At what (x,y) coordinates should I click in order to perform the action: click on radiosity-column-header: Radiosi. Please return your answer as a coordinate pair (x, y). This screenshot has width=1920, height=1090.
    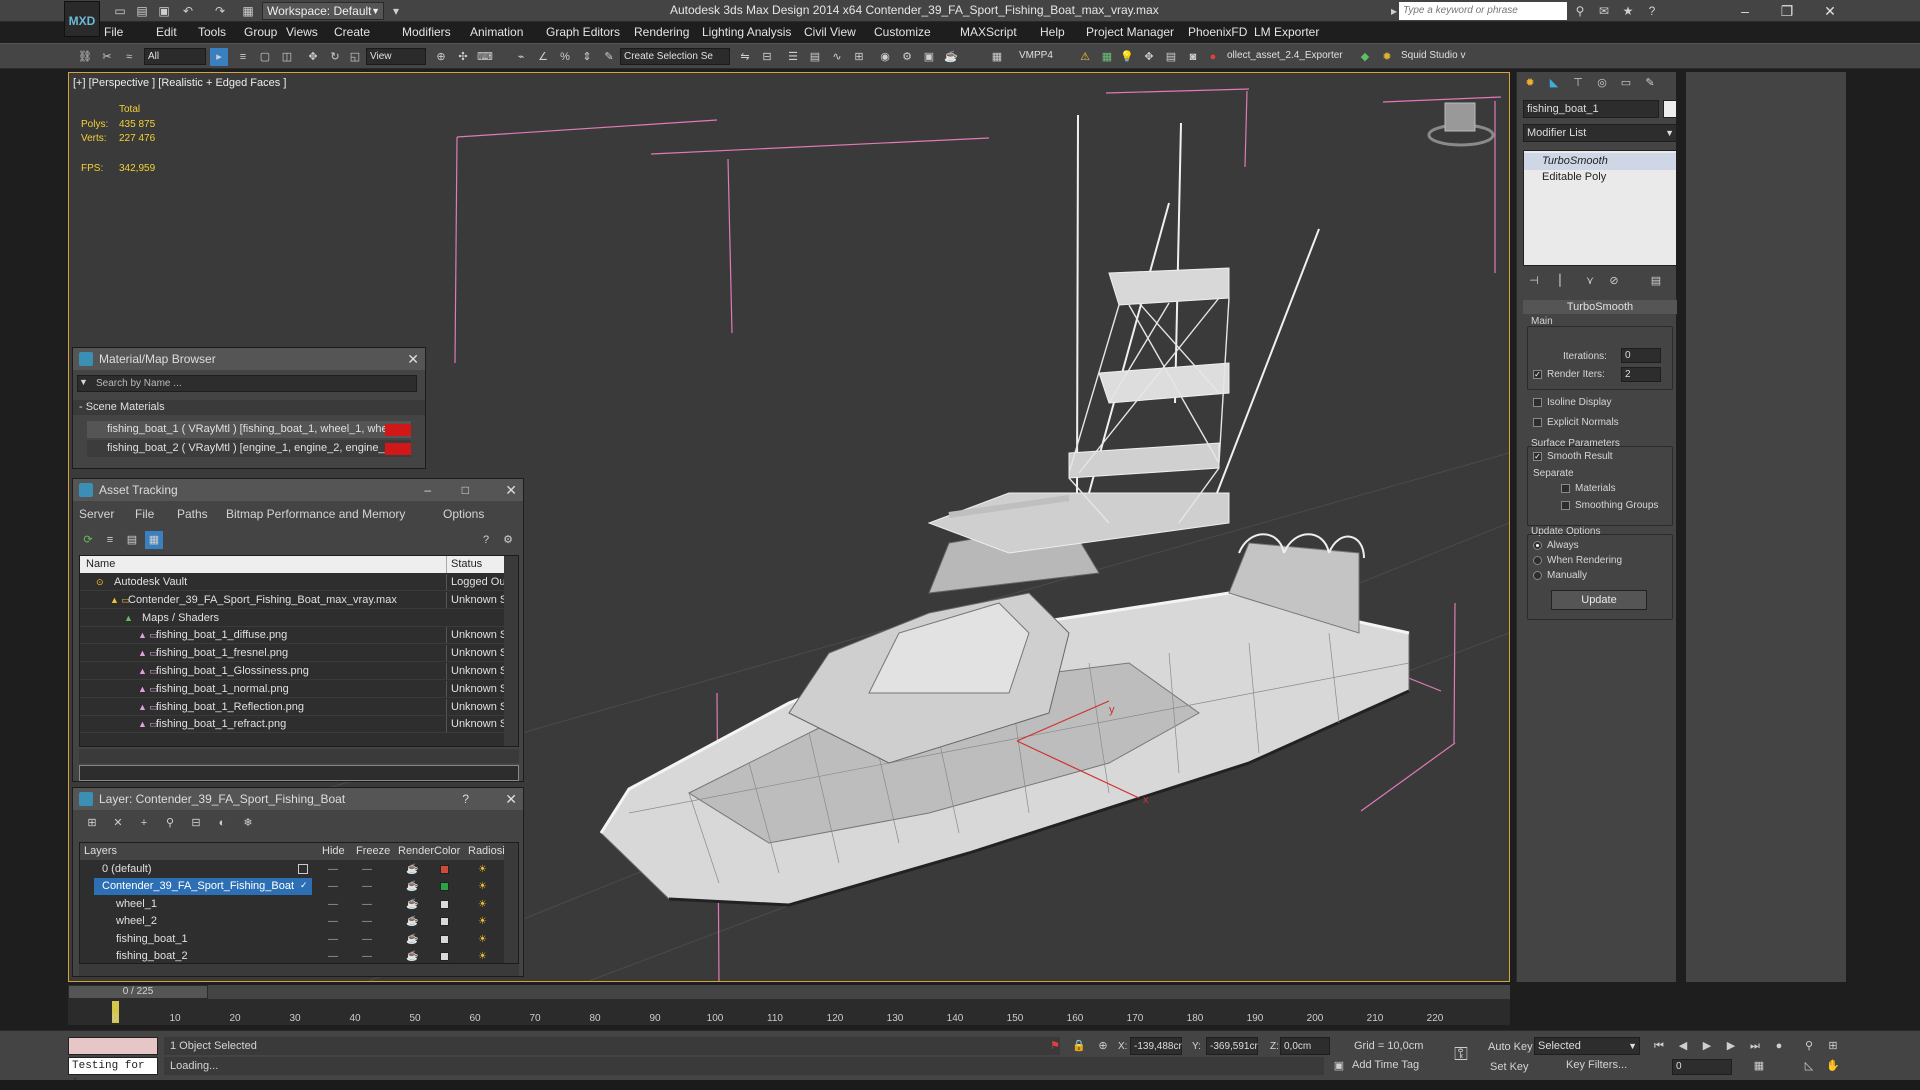
    Looking at the image, I should click on (486, 851).